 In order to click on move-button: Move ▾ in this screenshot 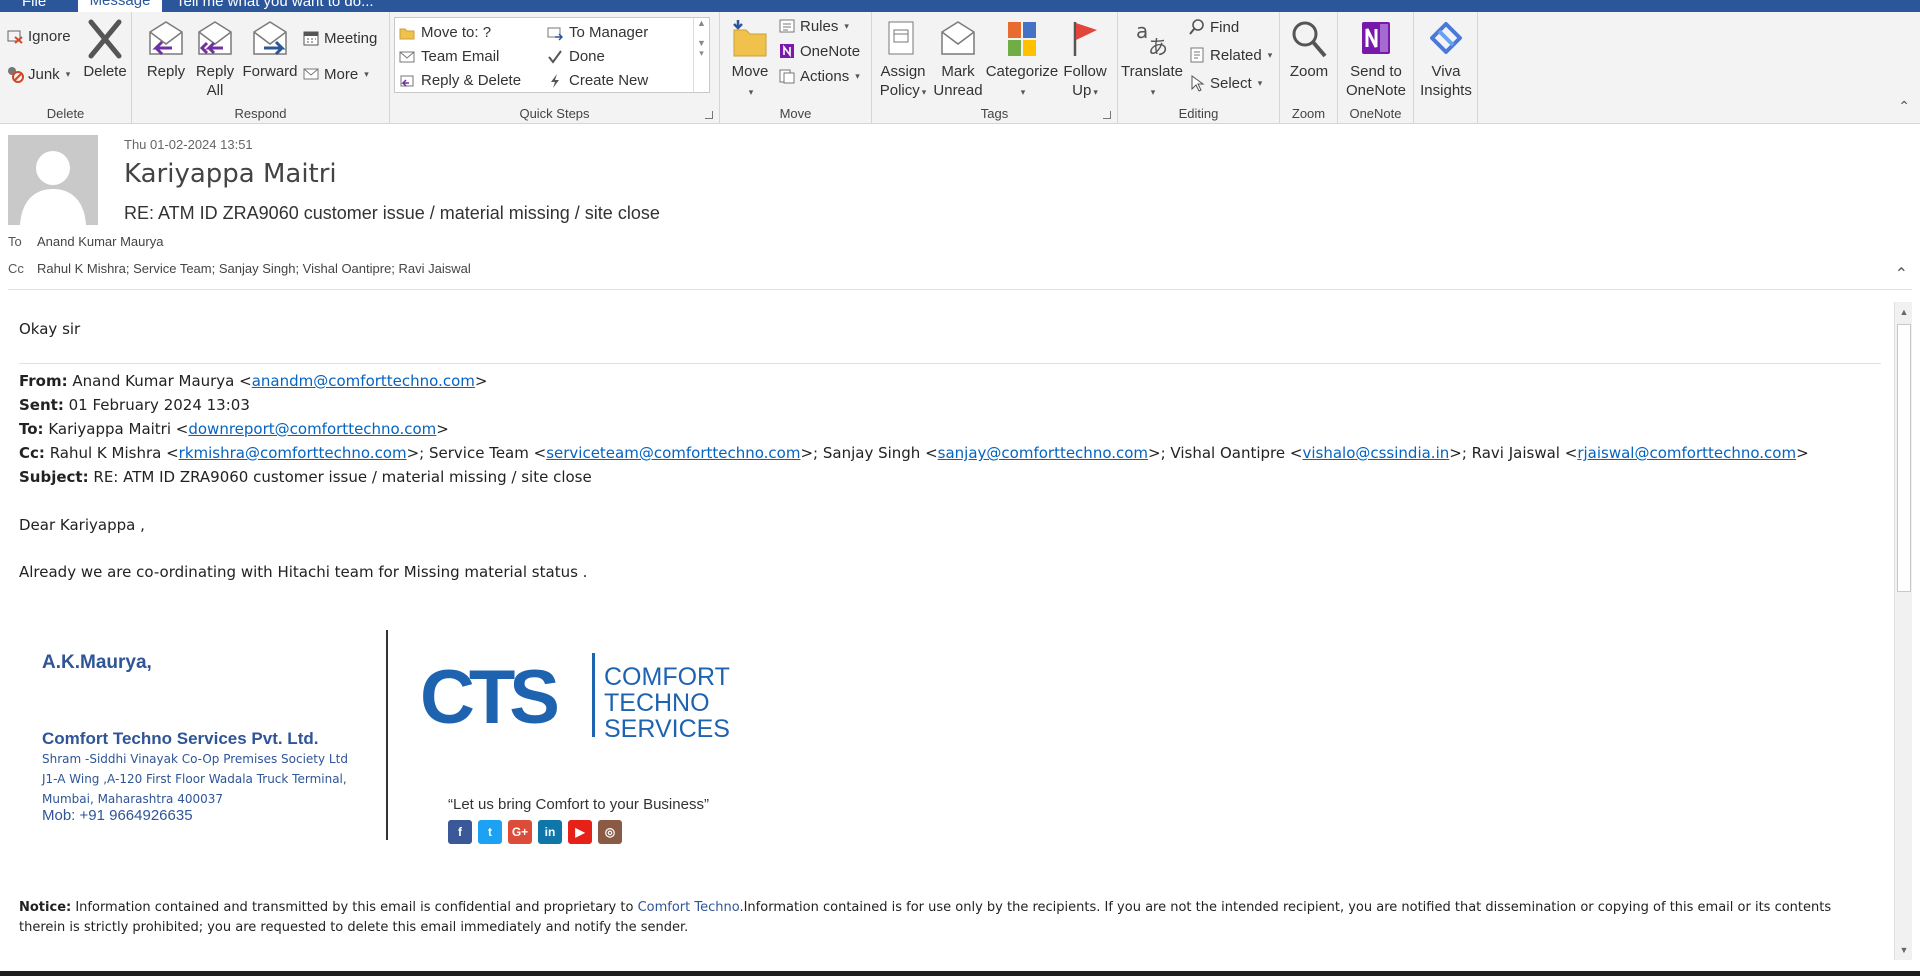, I will do `click(750, 60)`.